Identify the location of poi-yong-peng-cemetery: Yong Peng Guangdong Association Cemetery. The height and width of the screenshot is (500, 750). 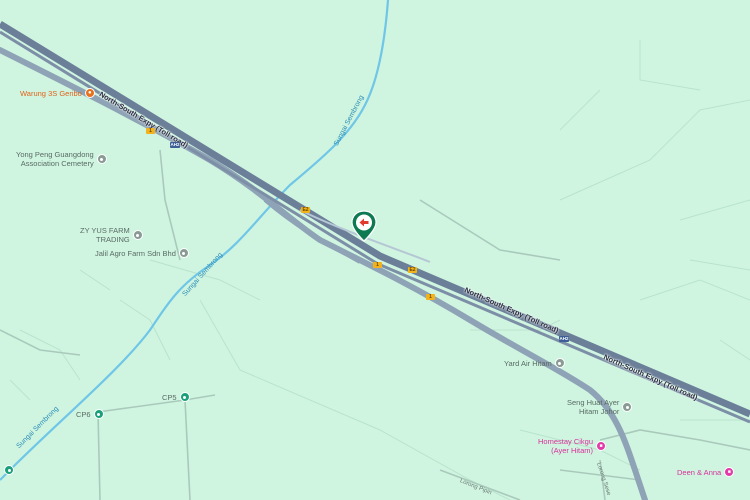
(61, 159).